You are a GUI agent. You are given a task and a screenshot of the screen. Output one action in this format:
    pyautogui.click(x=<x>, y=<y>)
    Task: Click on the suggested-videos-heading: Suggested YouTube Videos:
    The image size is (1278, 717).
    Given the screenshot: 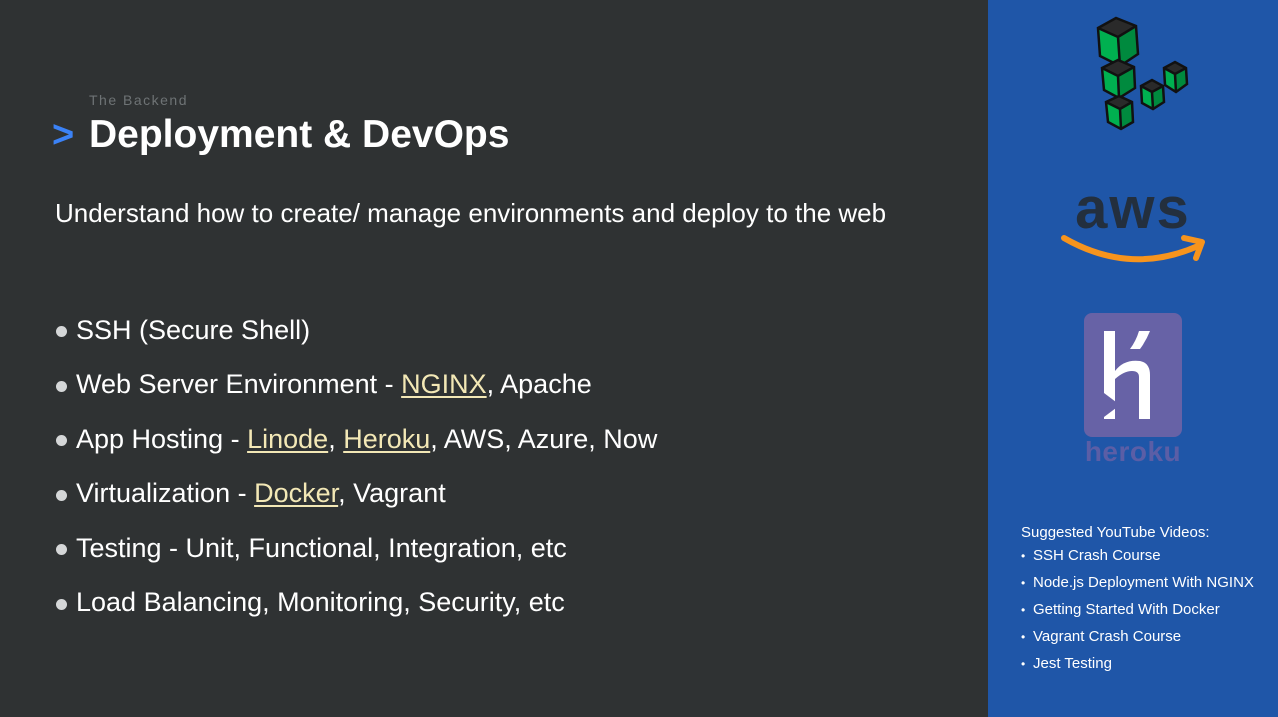 What is the action you would take?
    pyautogui.click(x=1115, y=532)
    